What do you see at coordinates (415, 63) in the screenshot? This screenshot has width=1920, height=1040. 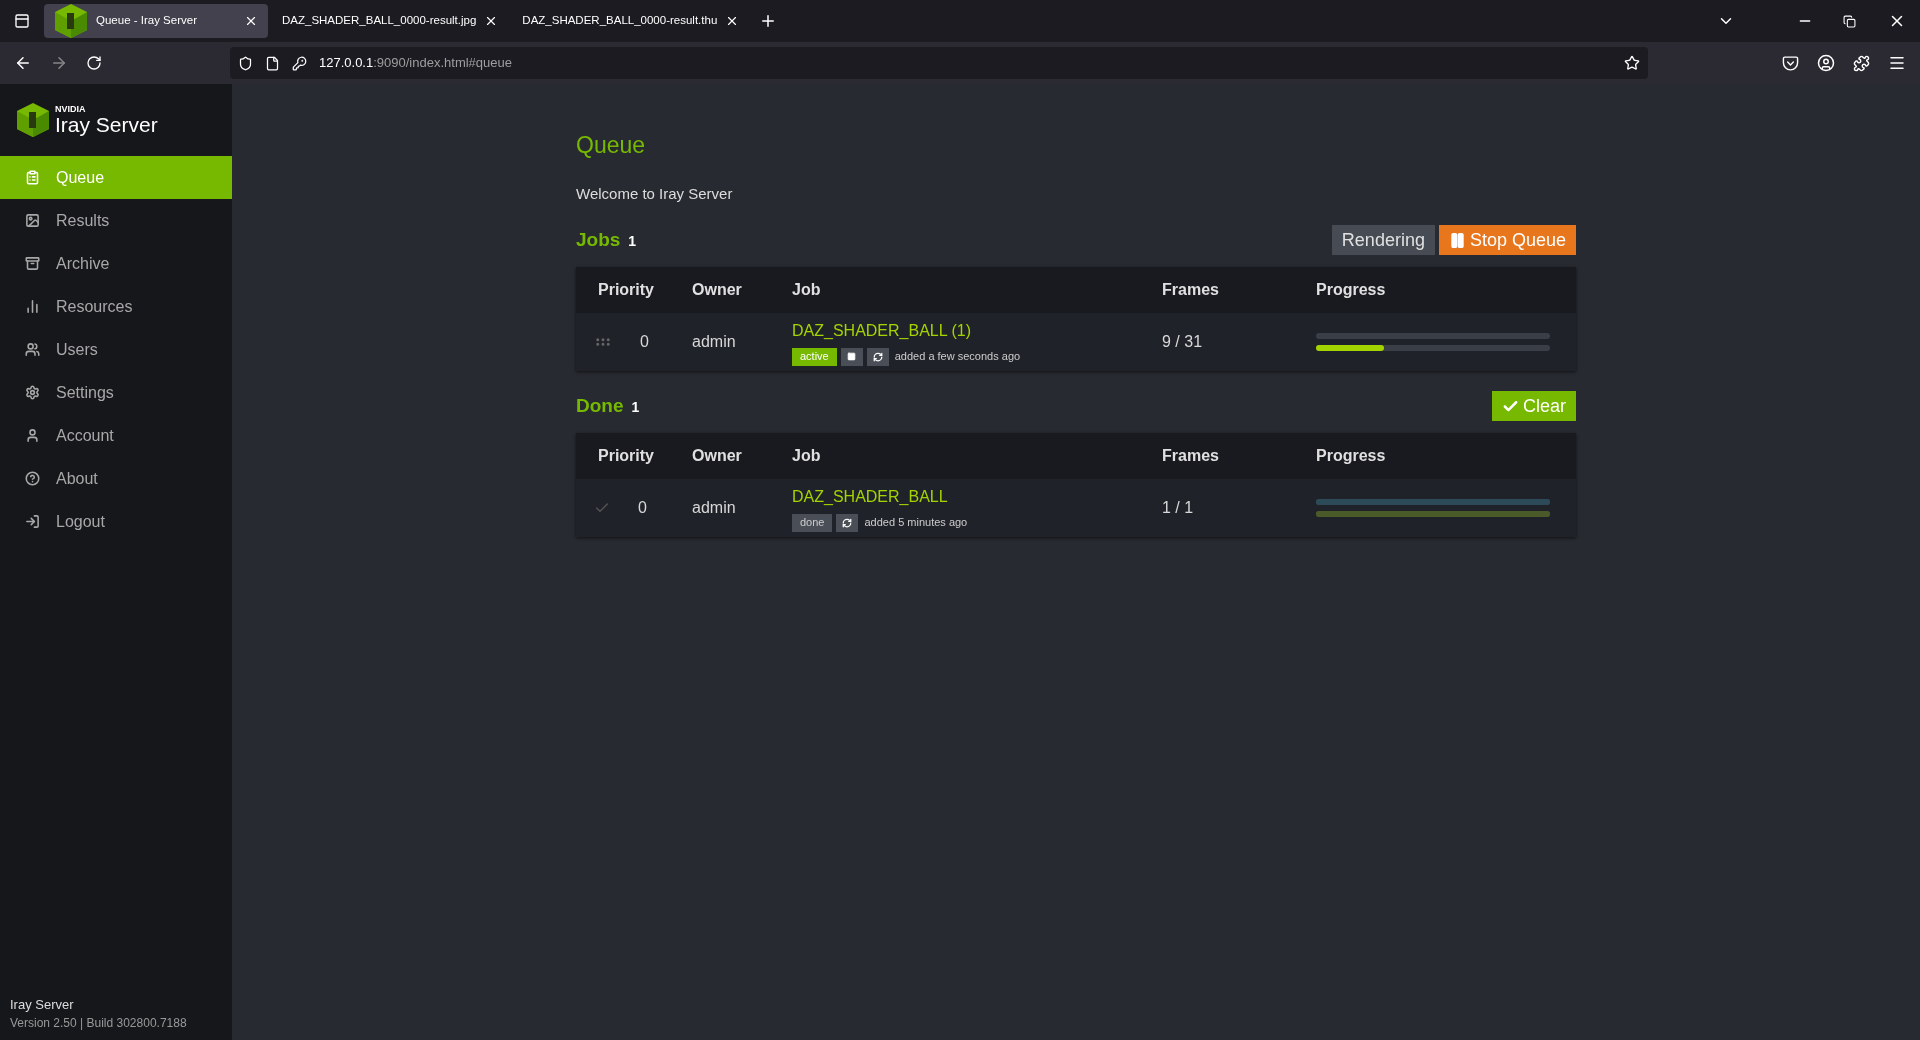 I see `url-text: 127.0.0.1:9090/index.html#queue` at bounding box center [415, 63].